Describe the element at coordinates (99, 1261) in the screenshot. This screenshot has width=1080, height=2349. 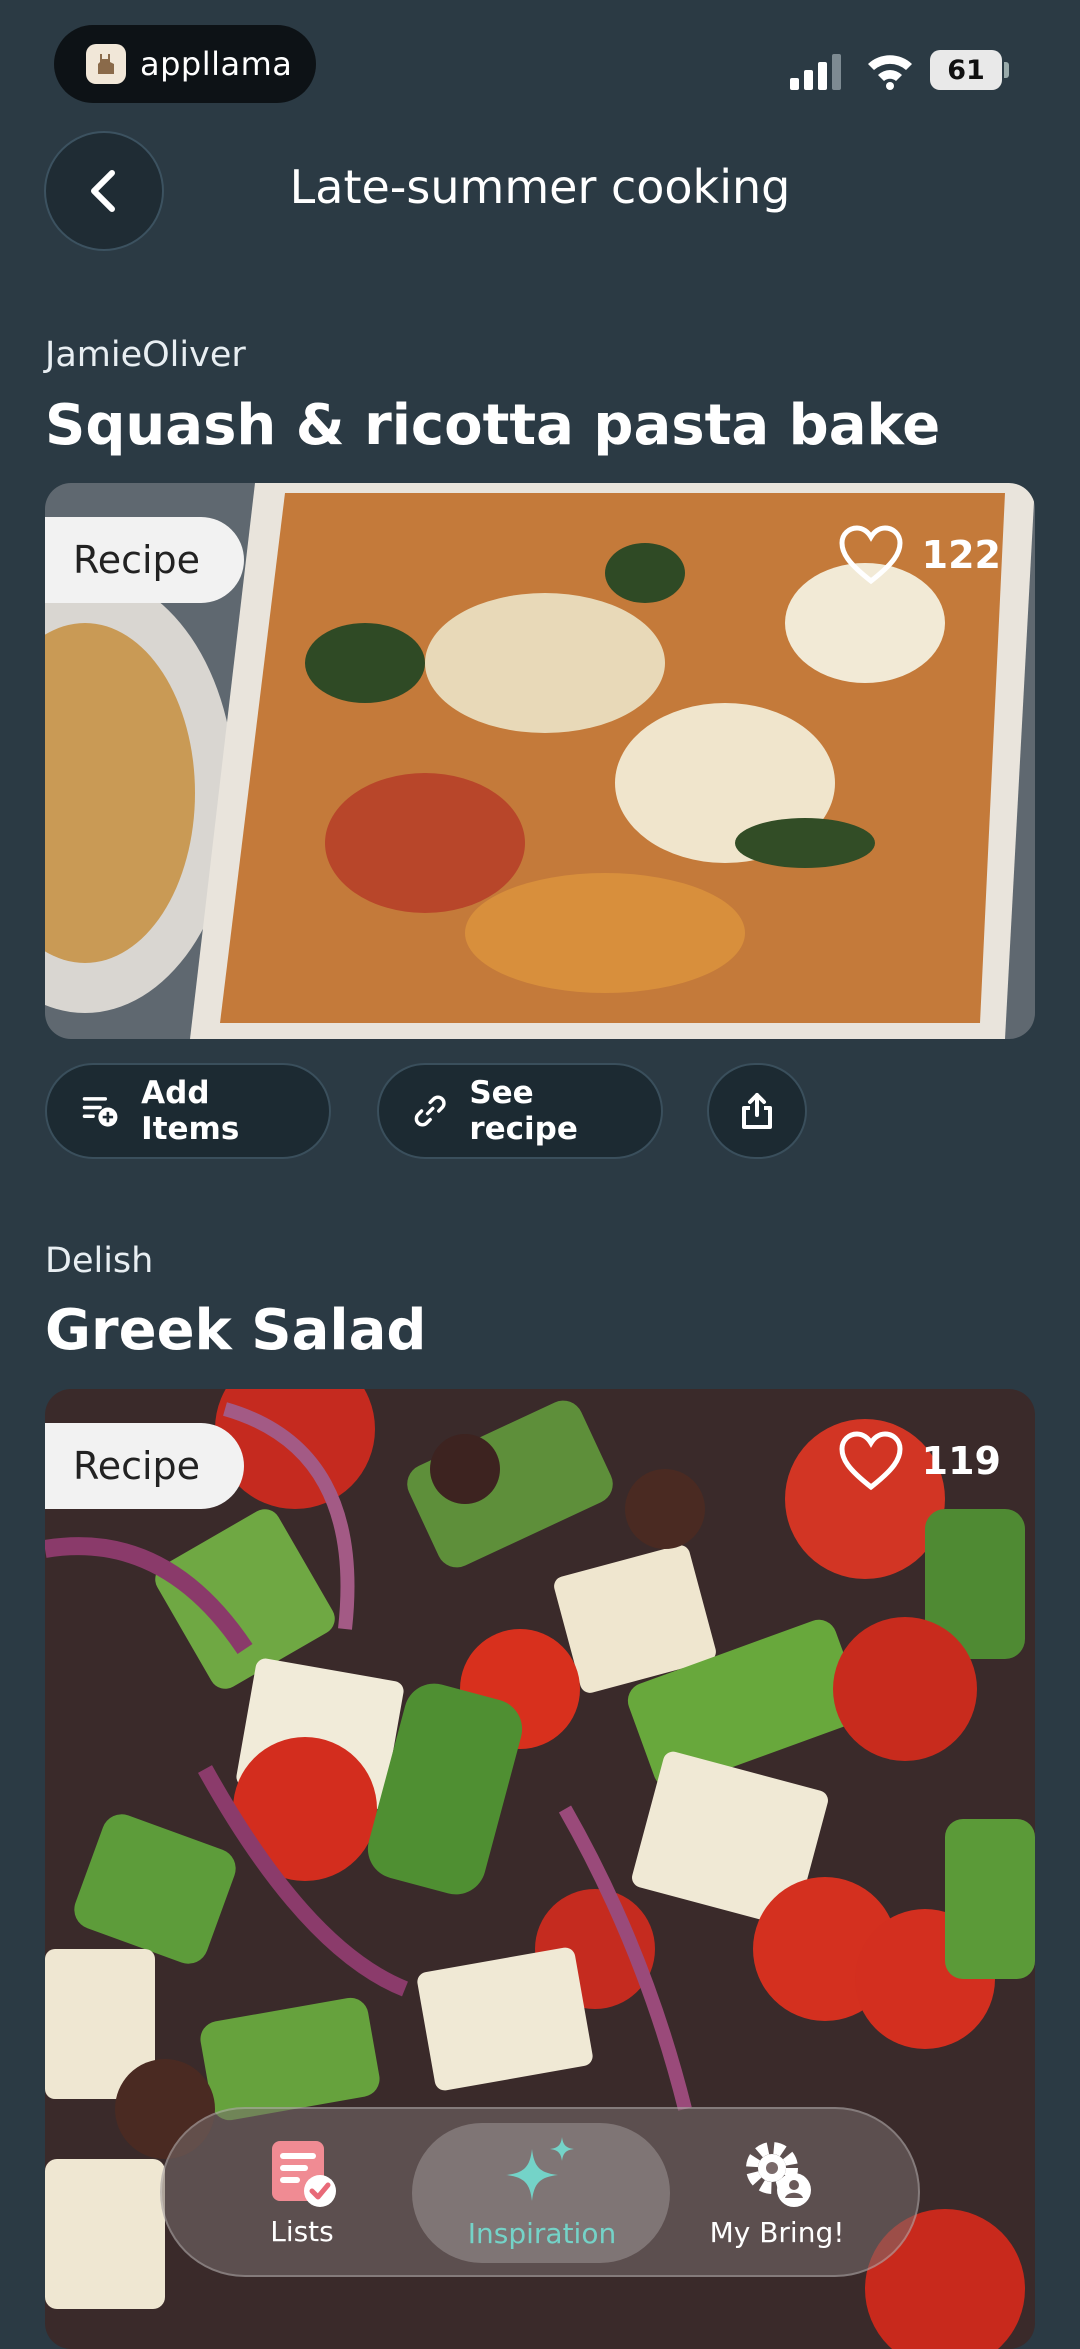
I see `recipe-source: Delish` at that location.